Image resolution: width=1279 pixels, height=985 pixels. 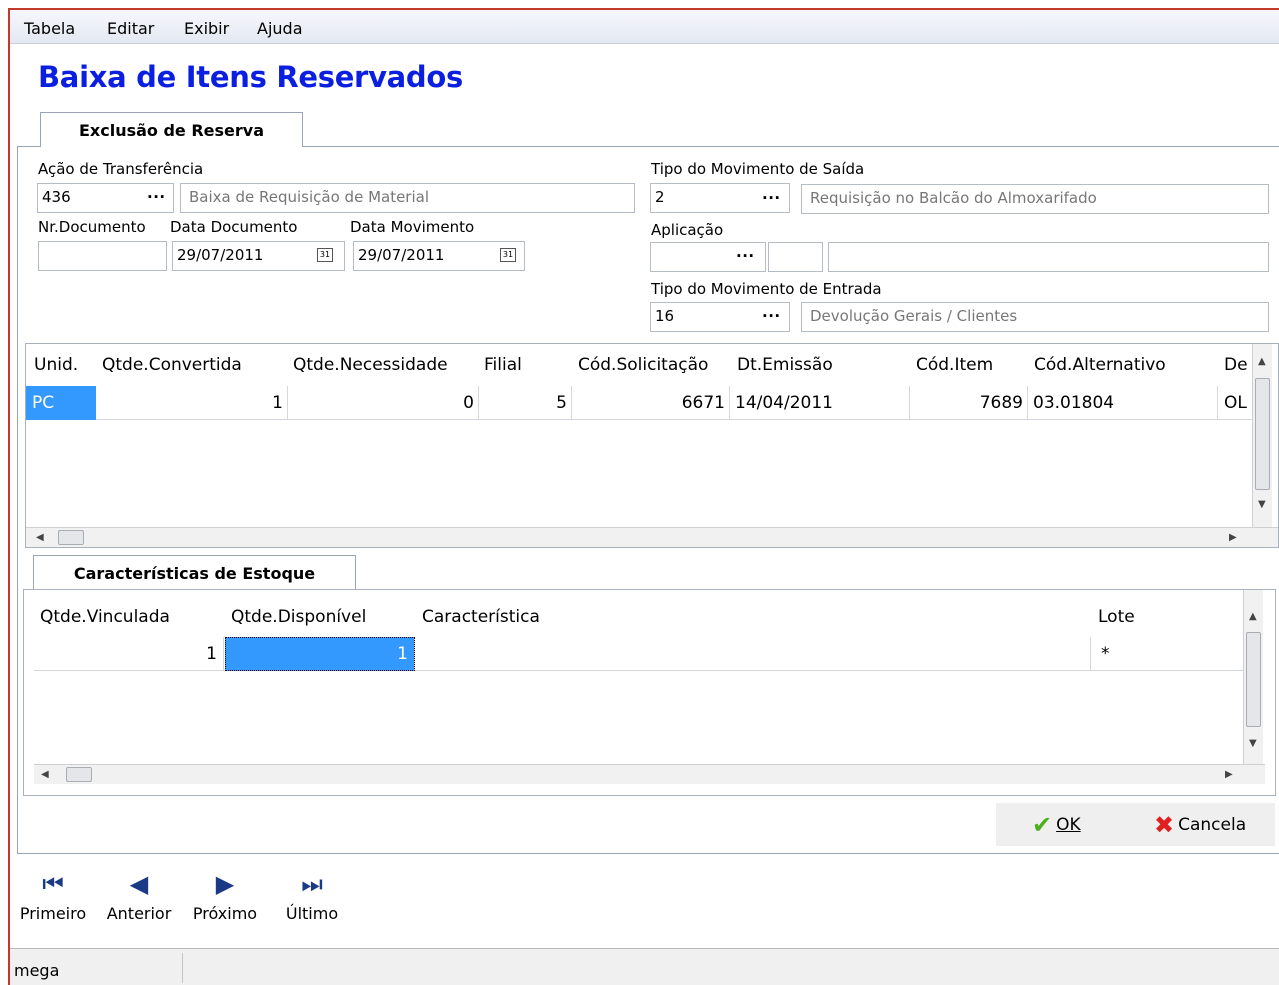 What do you see at coordinates (61, 403) in the screenshot?
I see `cell-unid: PC` at bounding box center [61, 403].